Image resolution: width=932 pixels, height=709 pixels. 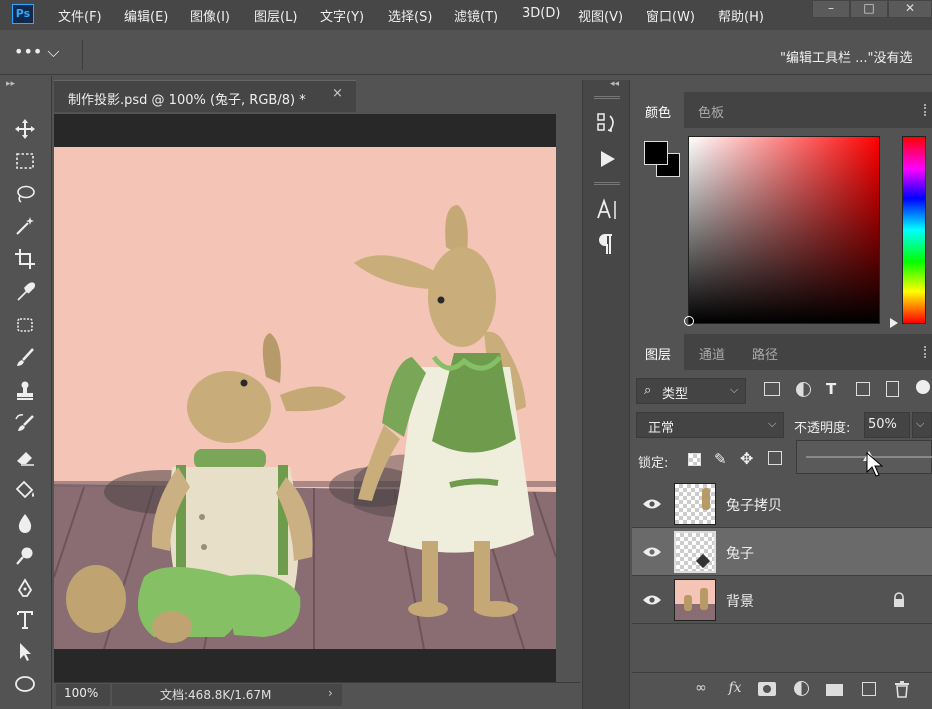 What do you see at coordinates (765, 352) in the screenshot?
I see `tab-paths: 路径` at bounding box center [765, 352].